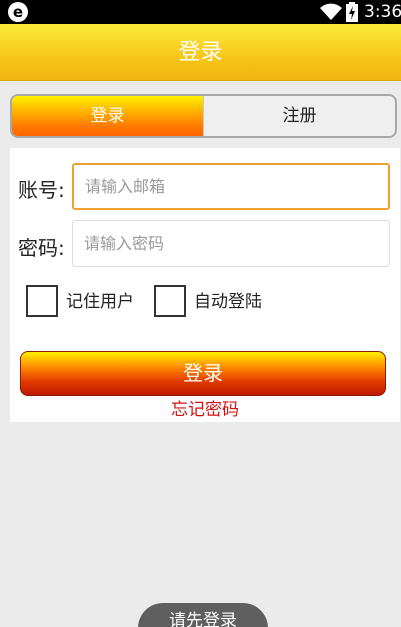 Image resolution: width=401 pixels, height=627 pixels. What do you see at coordinates (107, 116) in the screenshot?
I see `tab-login: 登录` at bounding box center [107, 116].